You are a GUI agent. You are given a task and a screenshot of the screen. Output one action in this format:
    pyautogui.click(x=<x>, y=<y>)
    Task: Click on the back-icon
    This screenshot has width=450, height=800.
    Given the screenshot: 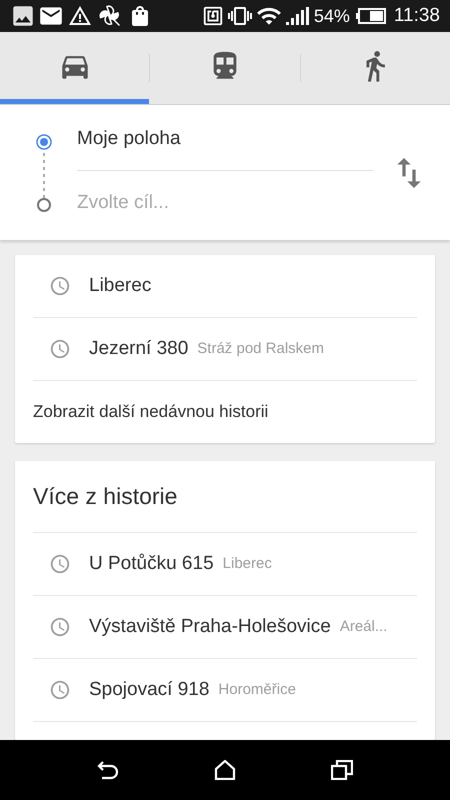 What is the action you would take?
    pyautogui.click(x=108, y=770)
    